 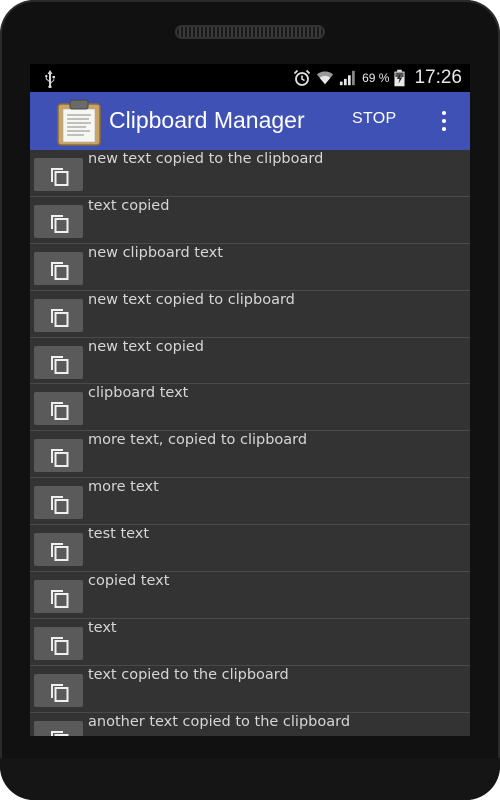 I want to click on more-vert-icon, so click(x=444, y=121).